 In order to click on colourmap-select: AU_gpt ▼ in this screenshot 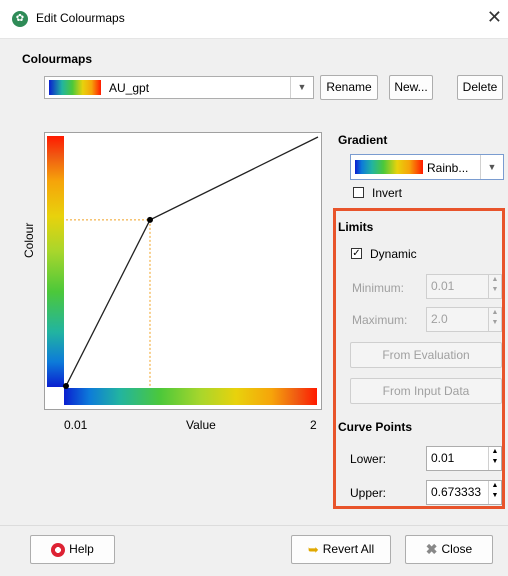, I will do `click(179, 87)`.